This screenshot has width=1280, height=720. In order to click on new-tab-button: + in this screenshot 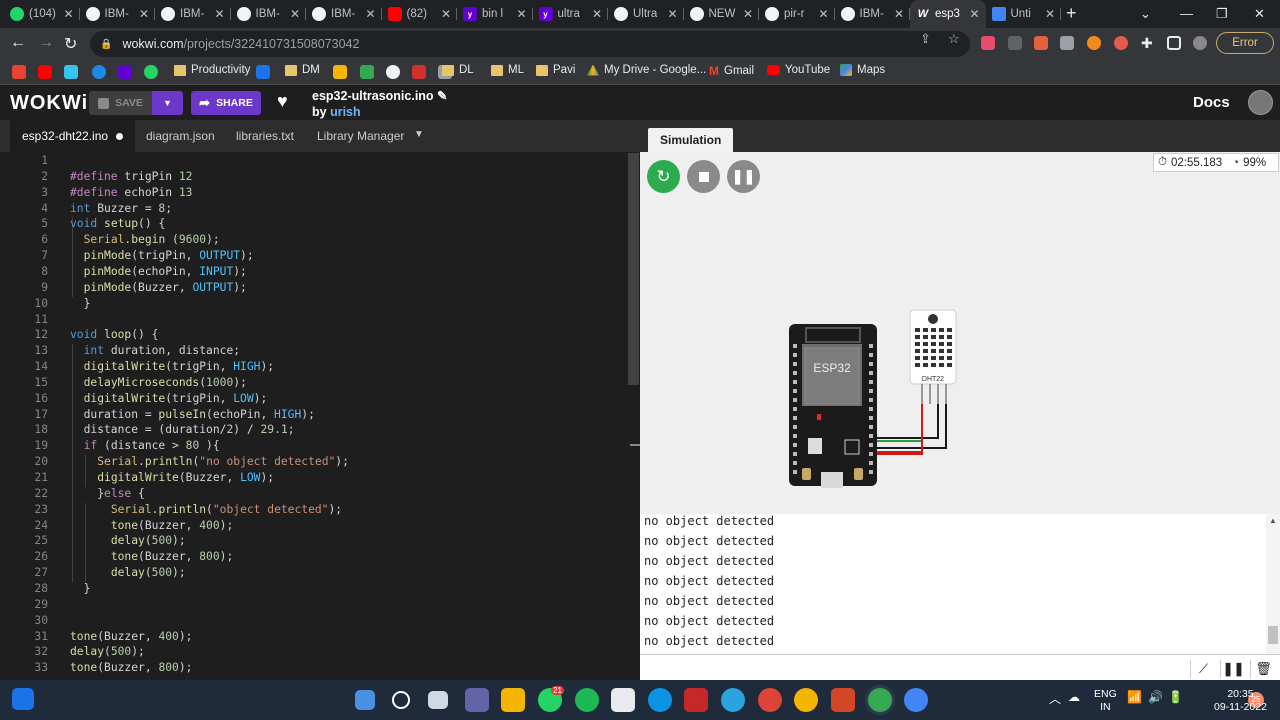, I will do `click(1075, 14)`.